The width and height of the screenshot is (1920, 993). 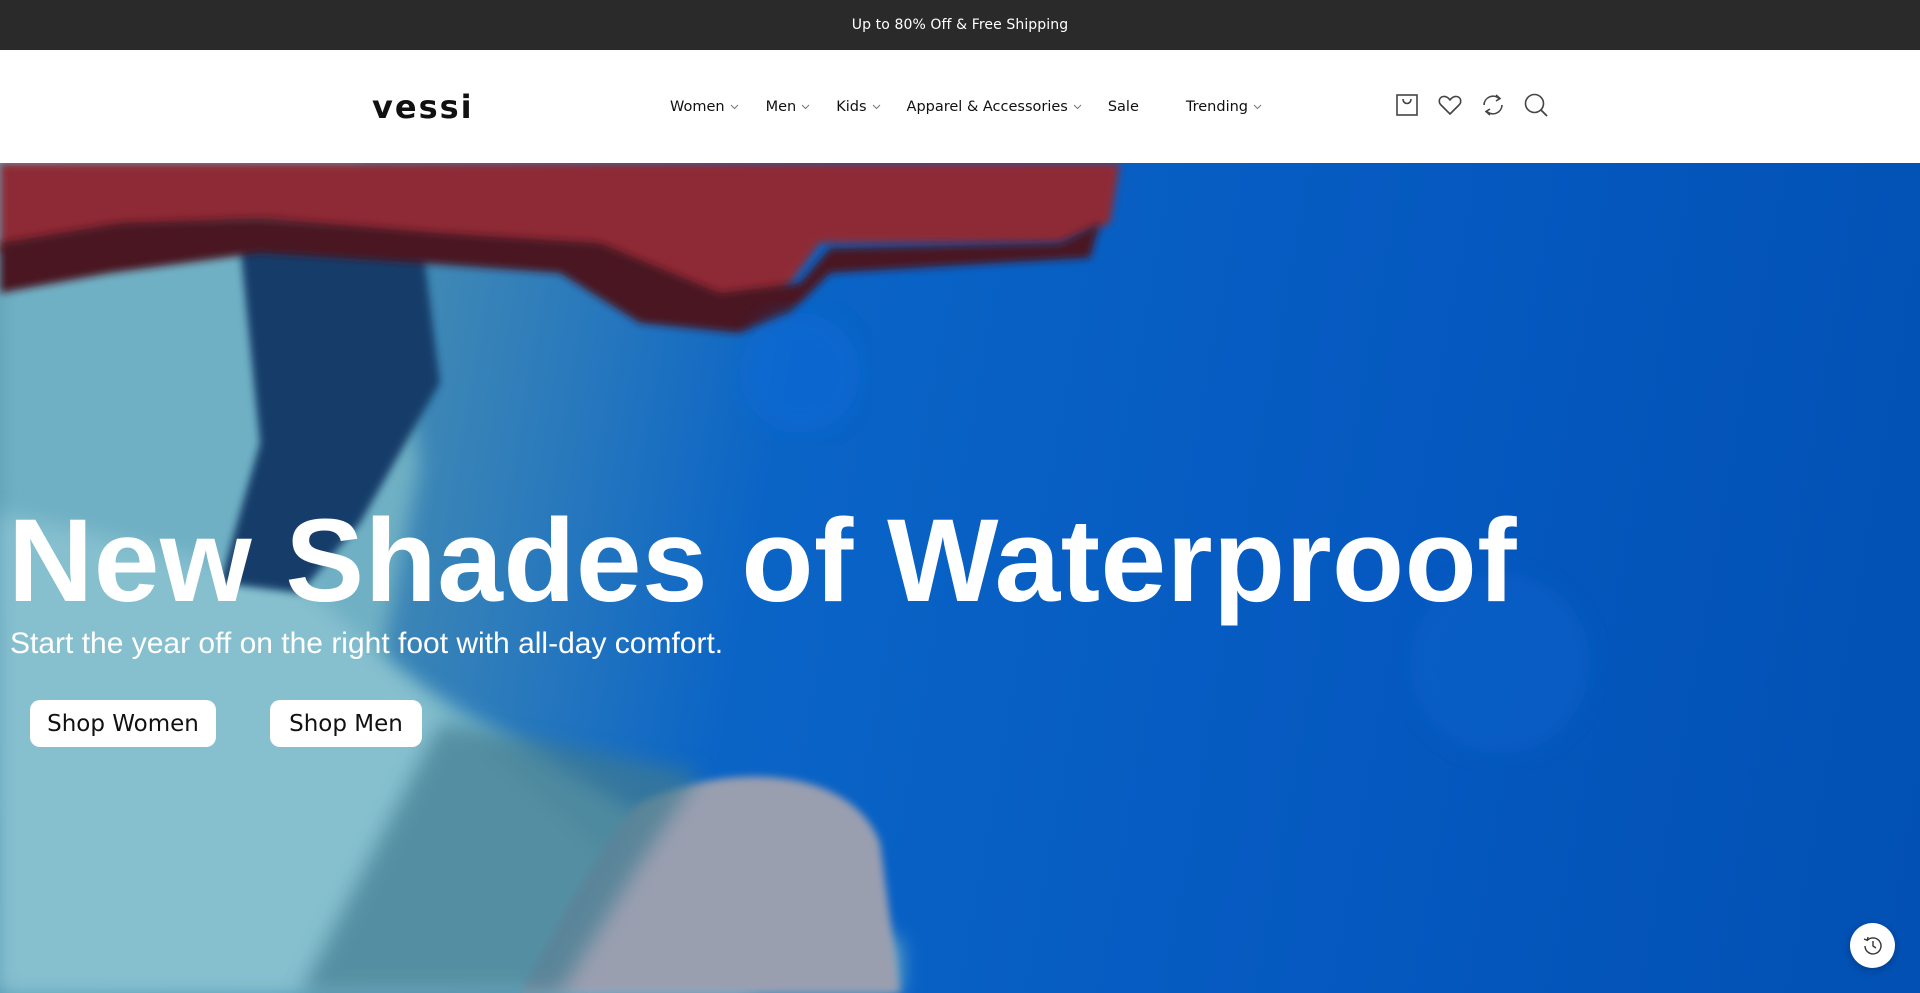 I want to click on heart-icon, so click(x=1450, y=105).